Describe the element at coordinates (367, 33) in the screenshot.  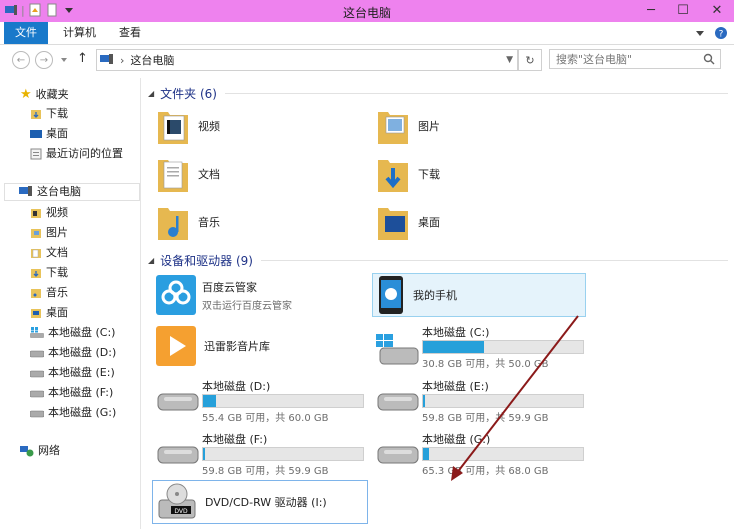
I see `ribbon: 文件 计算机 查看 ?` at that location.